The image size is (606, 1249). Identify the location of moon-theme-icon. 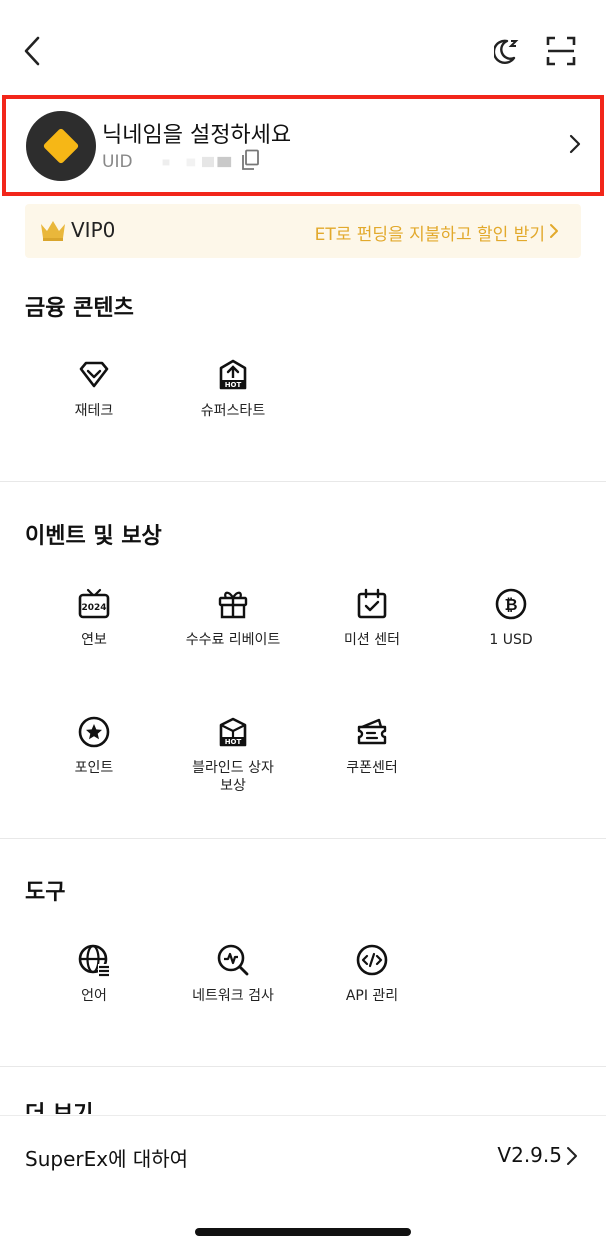
(509, 51).